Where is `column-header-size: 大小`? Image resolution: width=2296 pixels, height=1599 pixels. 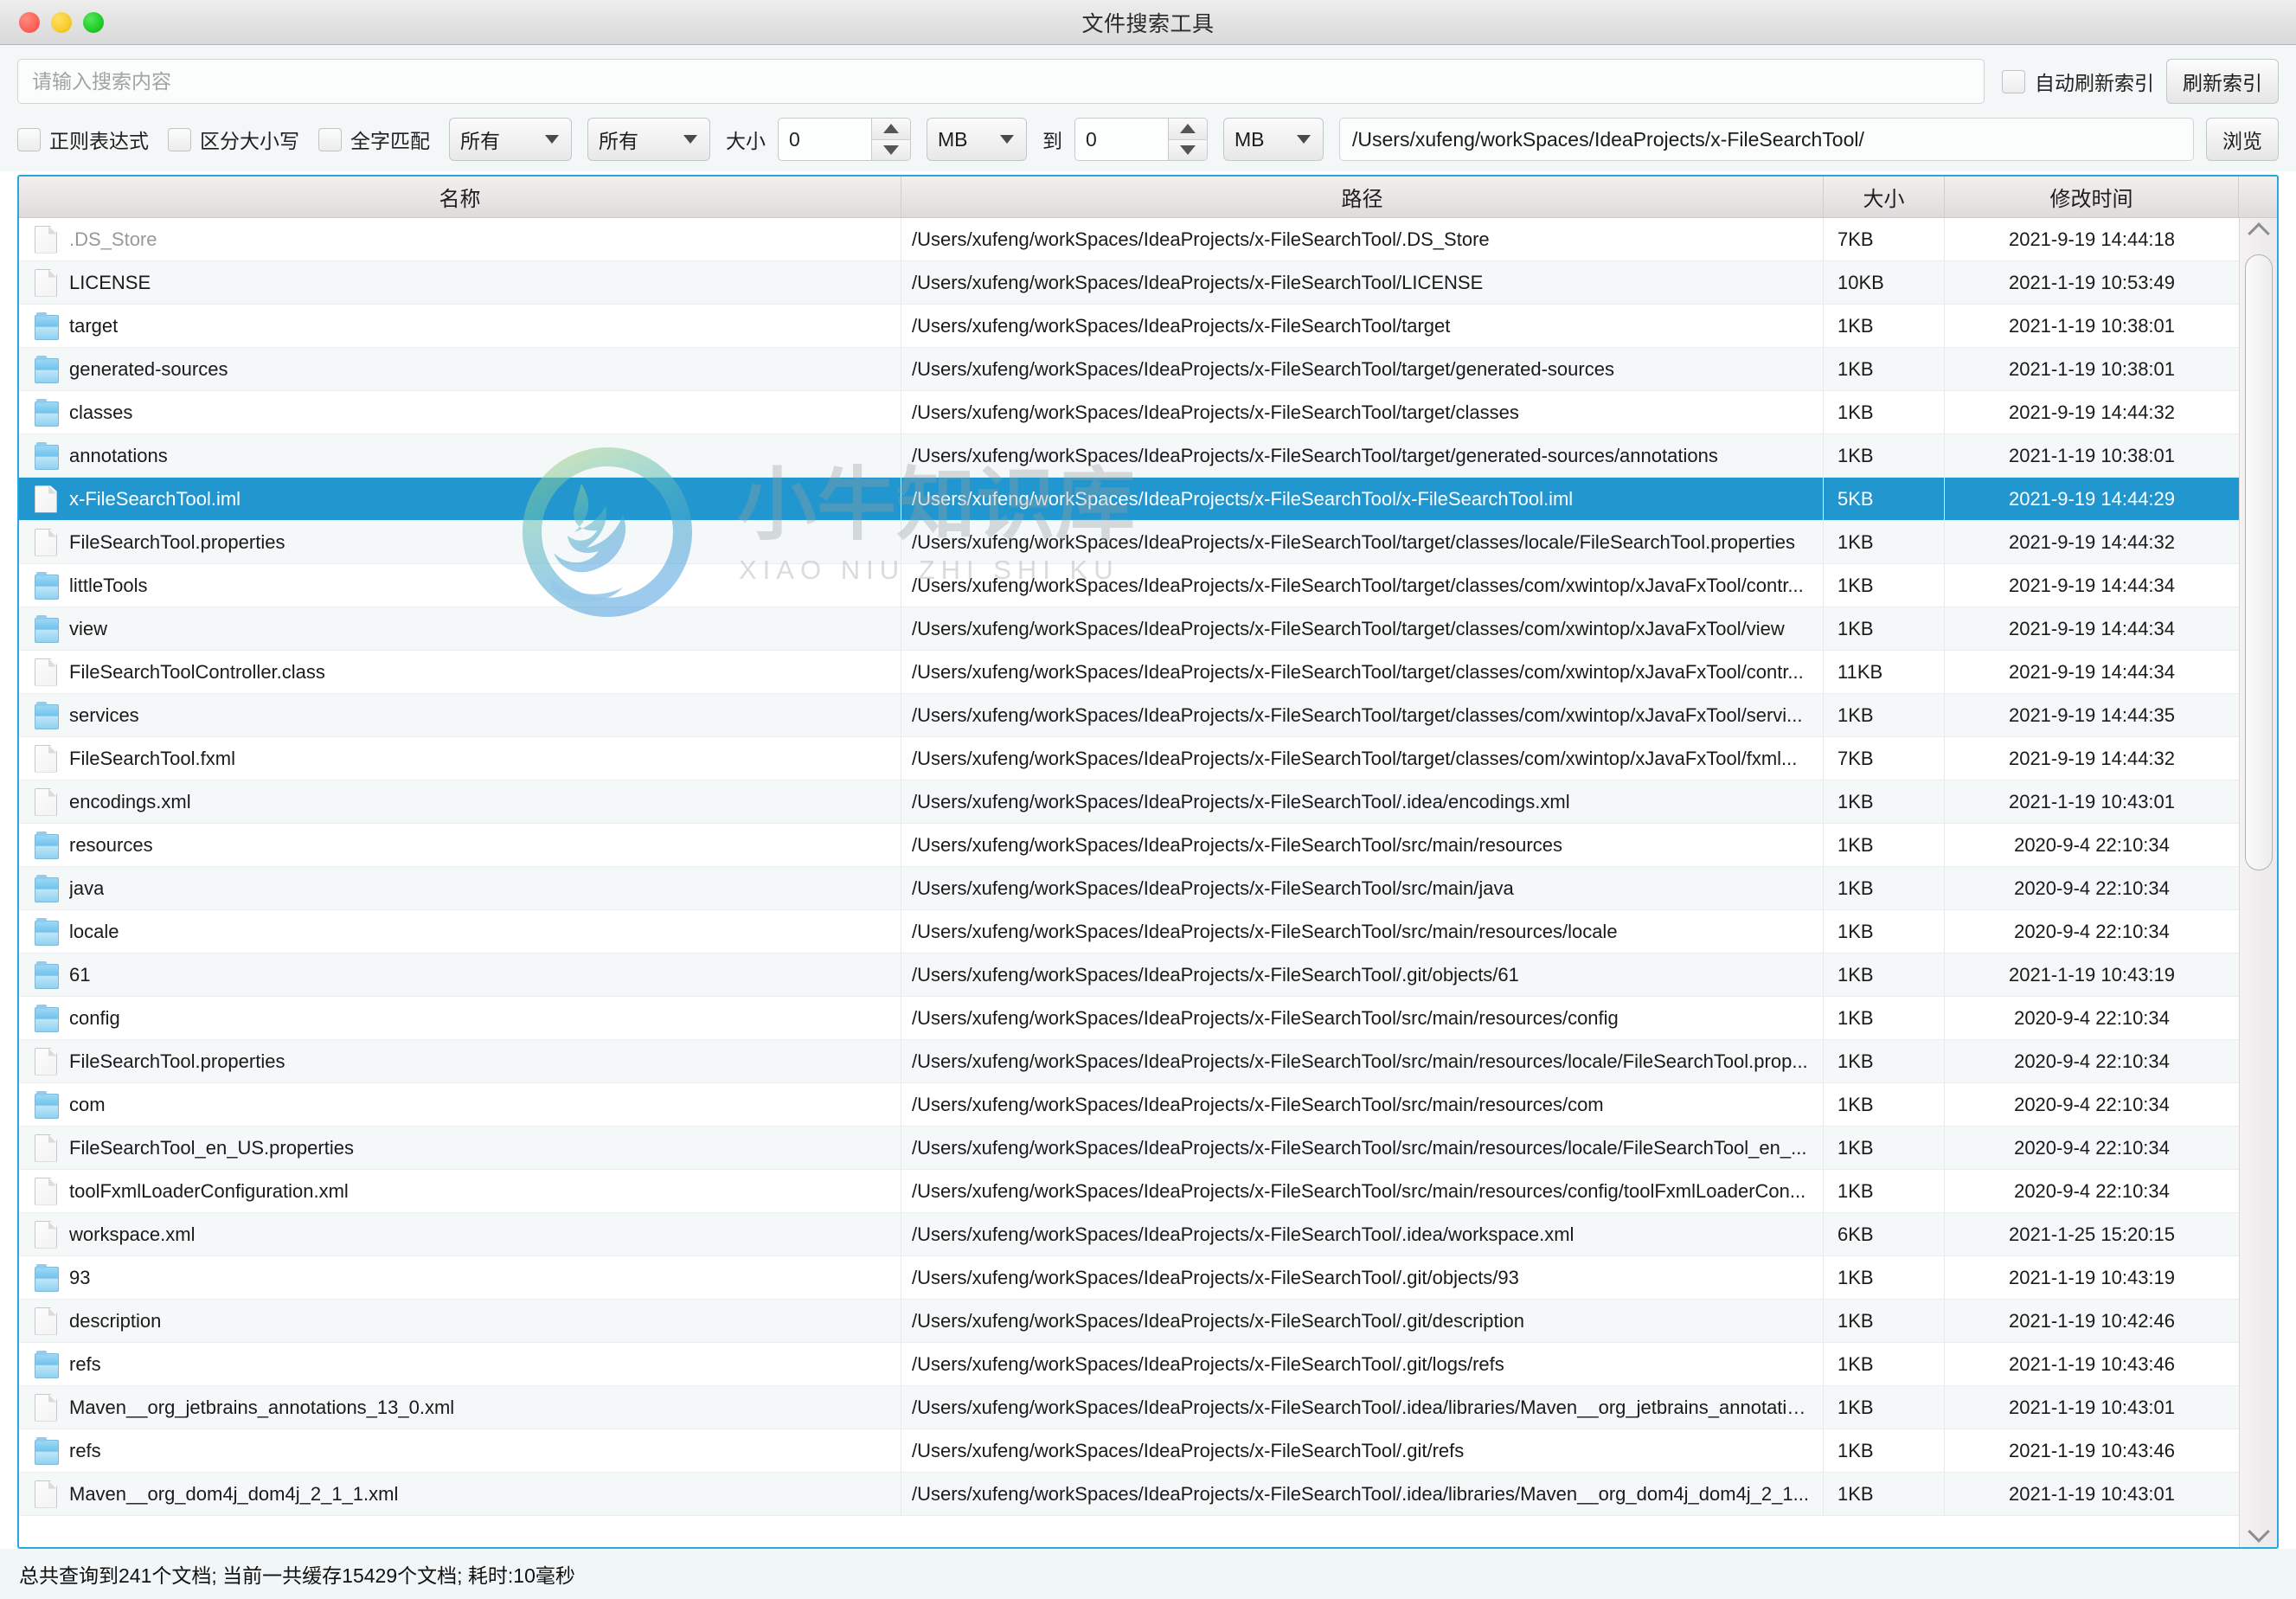 column-header-size: 大小 is located at coordinates (1884, 197).